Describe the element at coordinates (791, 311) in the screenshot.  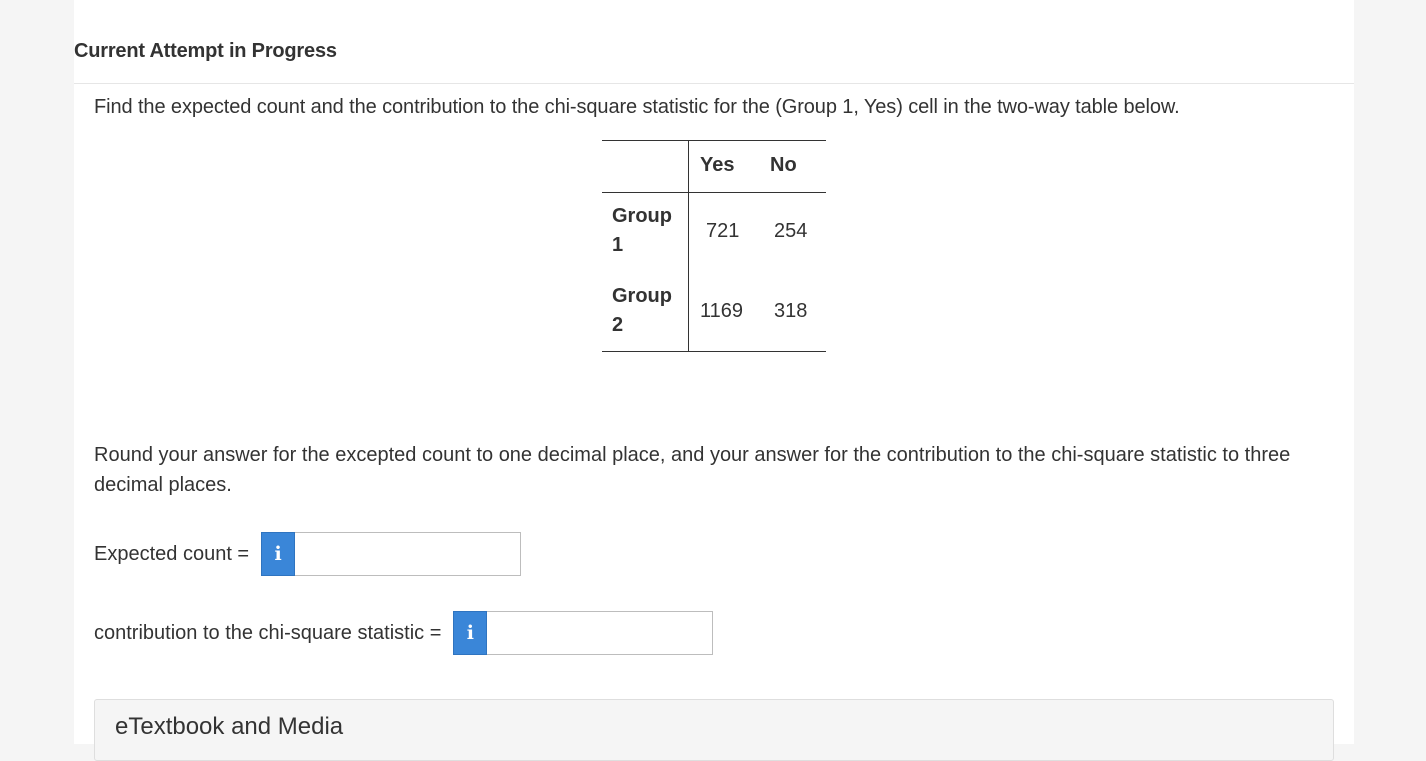
I see `cell-group2-no: 318` at that location.